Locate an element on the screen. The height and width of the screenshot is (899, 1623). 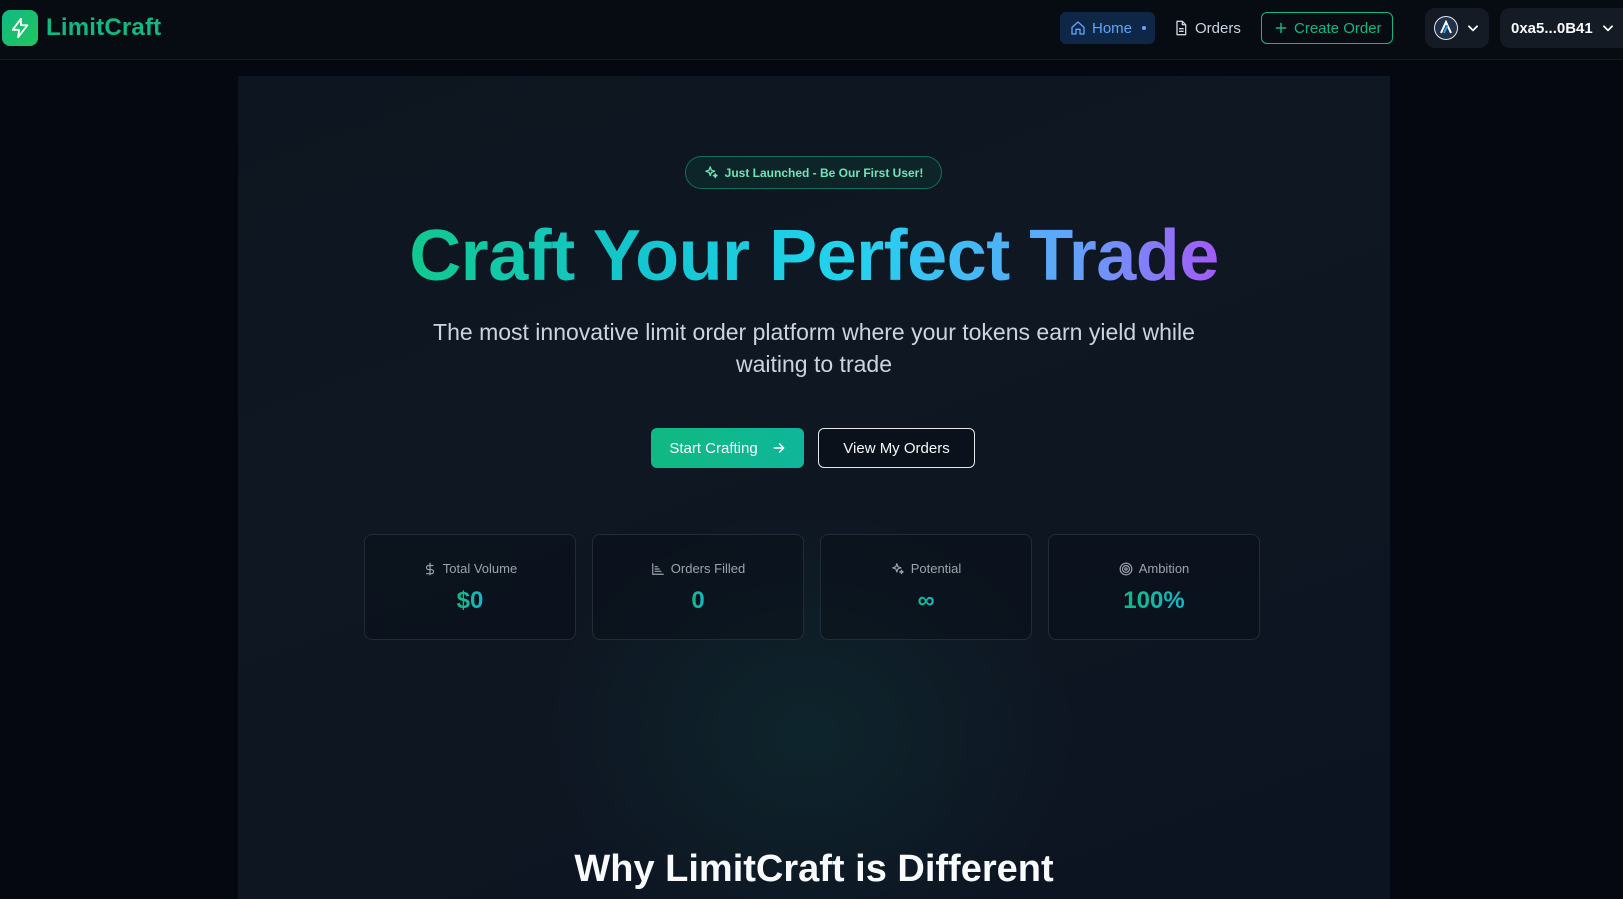
create-order-button: Create Order is located at coordinates (1327, 28).